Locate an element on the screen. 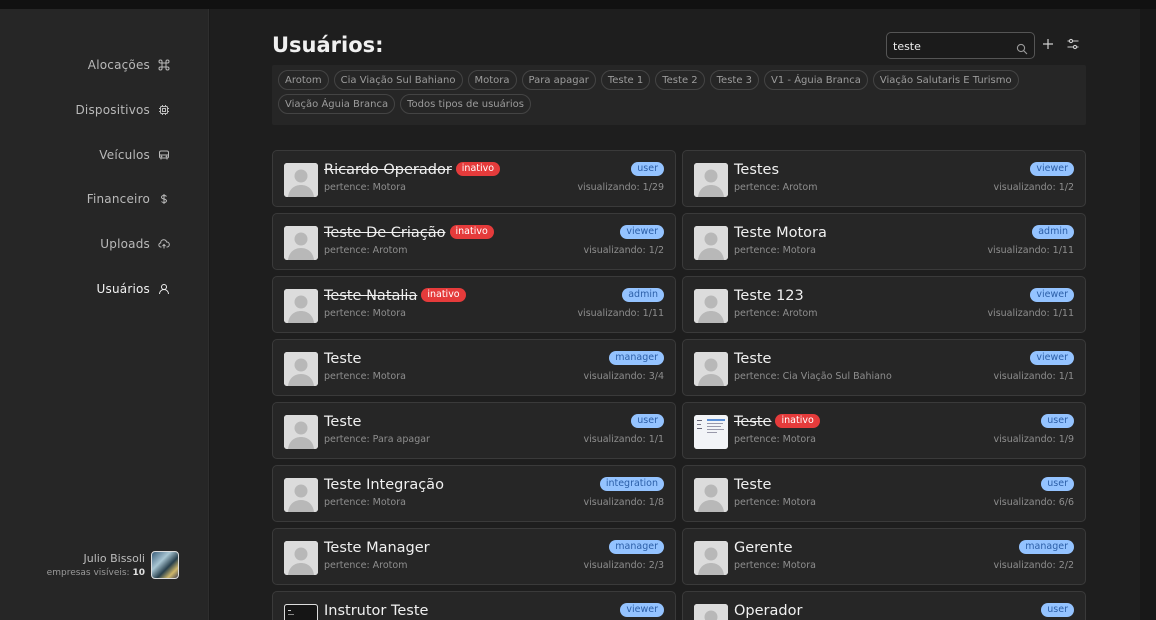  viewing-count: visualizando: 1/29 is located at coordinates (620, 187).